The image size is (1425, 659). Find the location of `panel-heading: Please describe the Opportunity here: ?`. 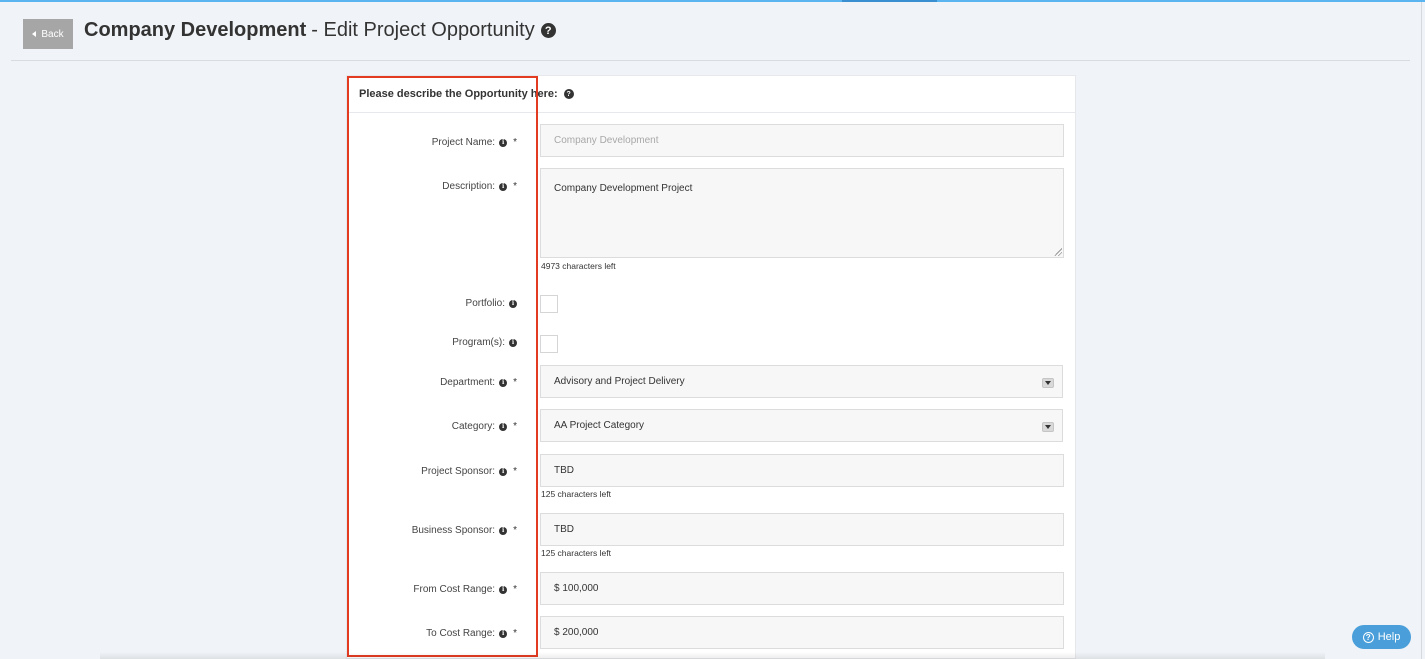

panel-heading: Please describe the Opportunity here: ? is located at coordinates (711, 94).